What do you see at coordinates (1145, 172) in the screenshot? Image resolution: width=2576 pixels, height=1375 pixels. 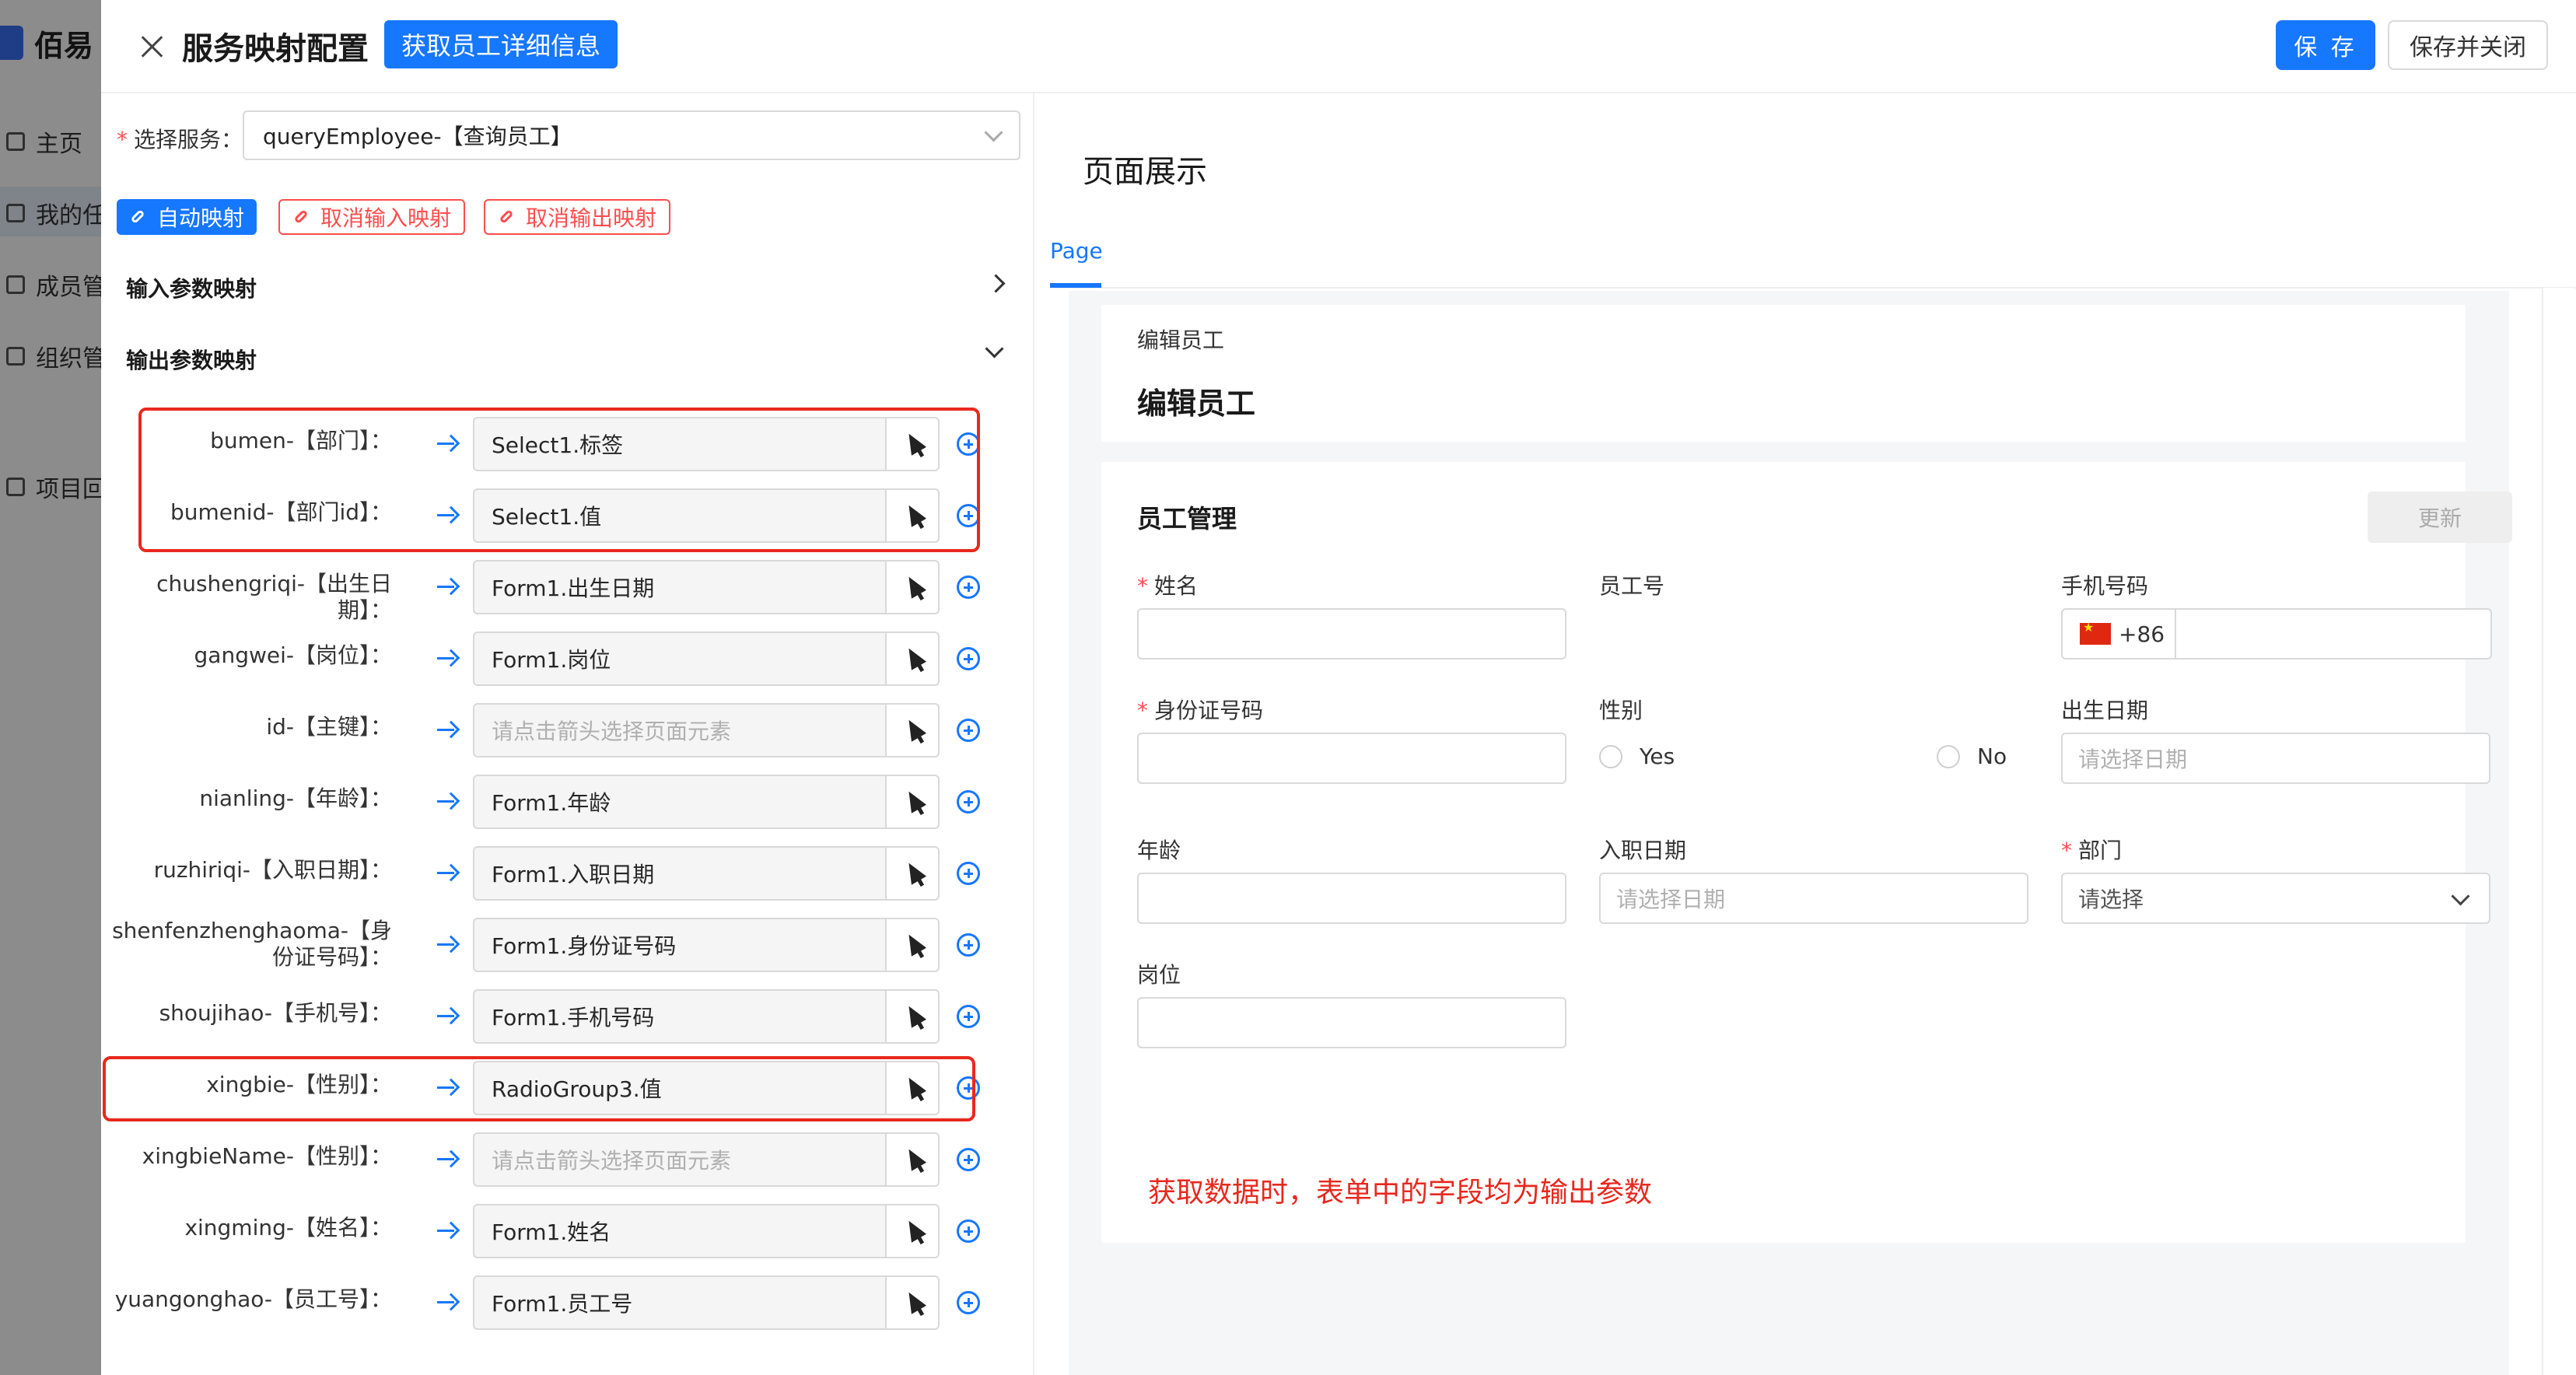 I see `preview-title: 页面展示` at bounding box center [1145, 172].